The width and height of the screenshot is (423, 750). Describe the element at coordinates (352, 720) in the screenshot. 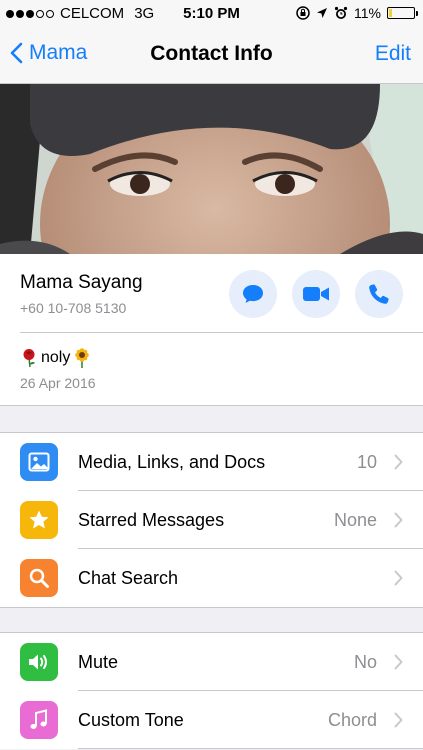

I see `row-value: Chord` at that location.